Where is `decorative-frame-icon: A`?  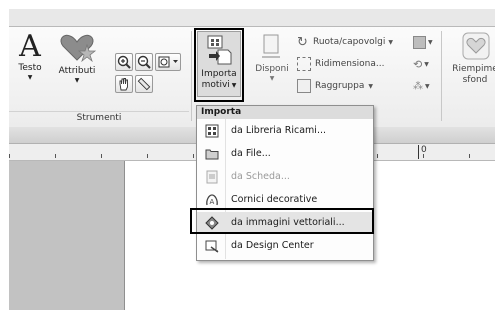
decorative-frame-icon: A is located at coordinates (212, 200).